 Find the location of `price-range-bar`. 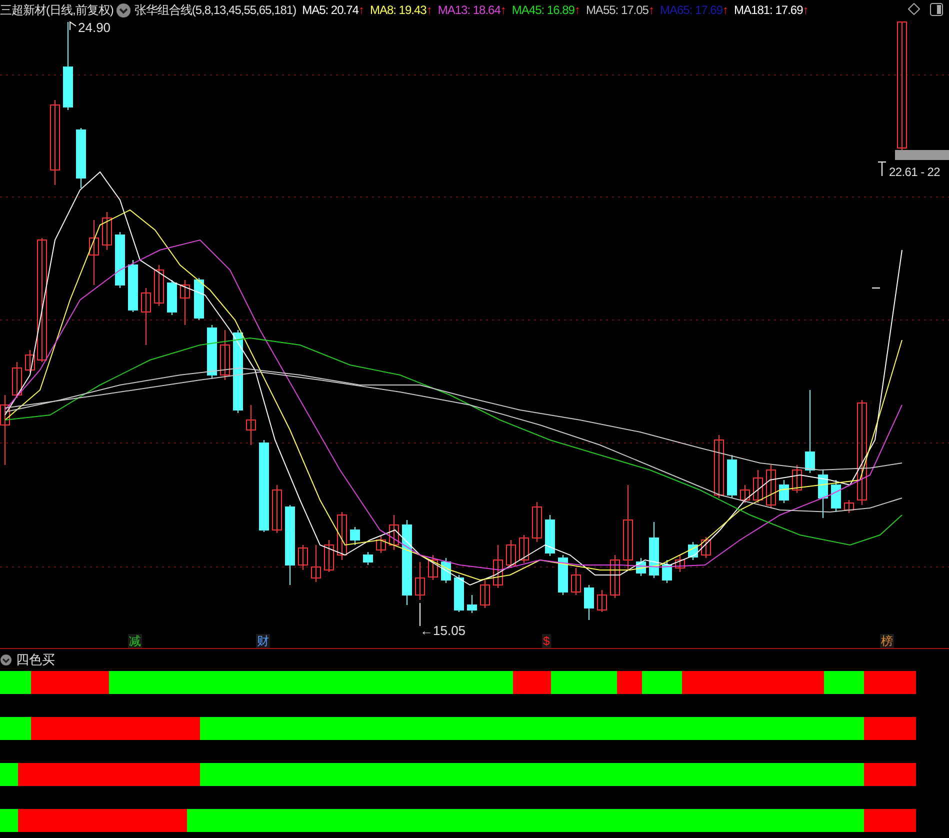

price-range-bar is located at coordinates (922, 155).